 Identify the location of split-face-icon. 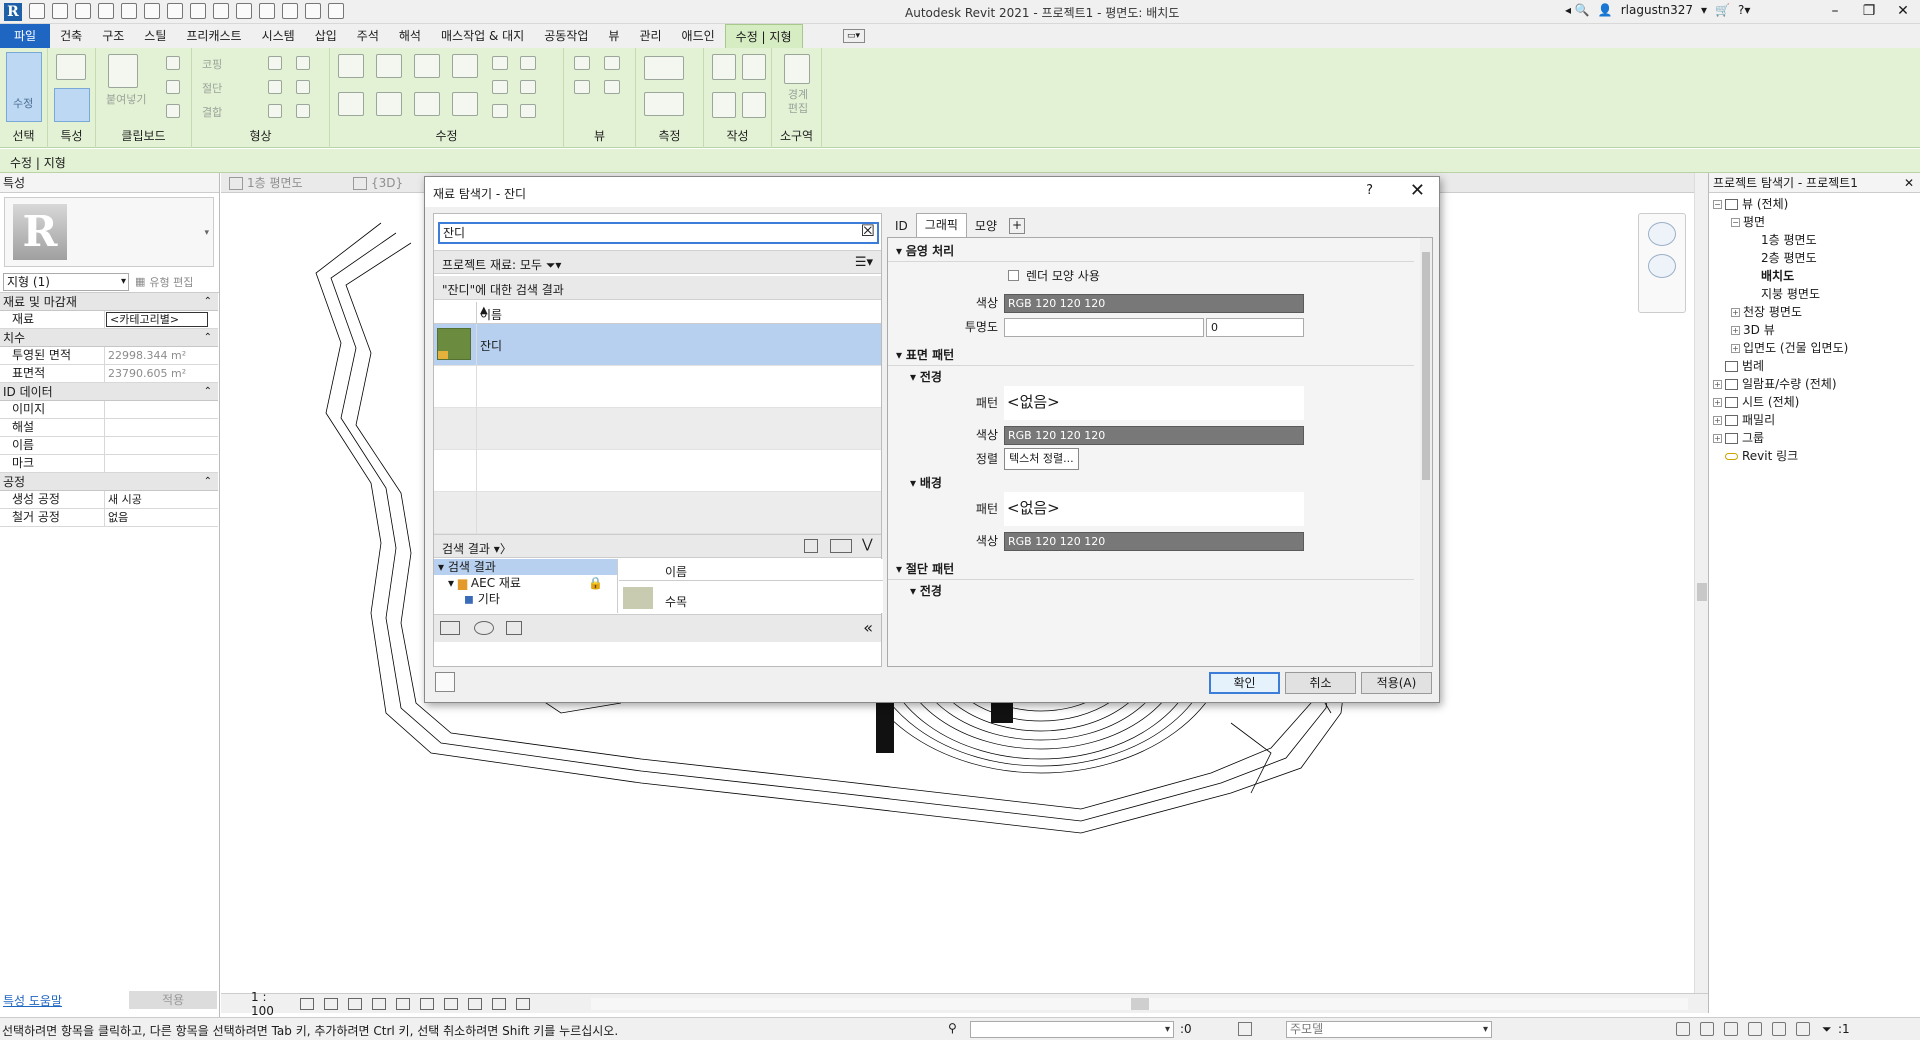
(275, 63).